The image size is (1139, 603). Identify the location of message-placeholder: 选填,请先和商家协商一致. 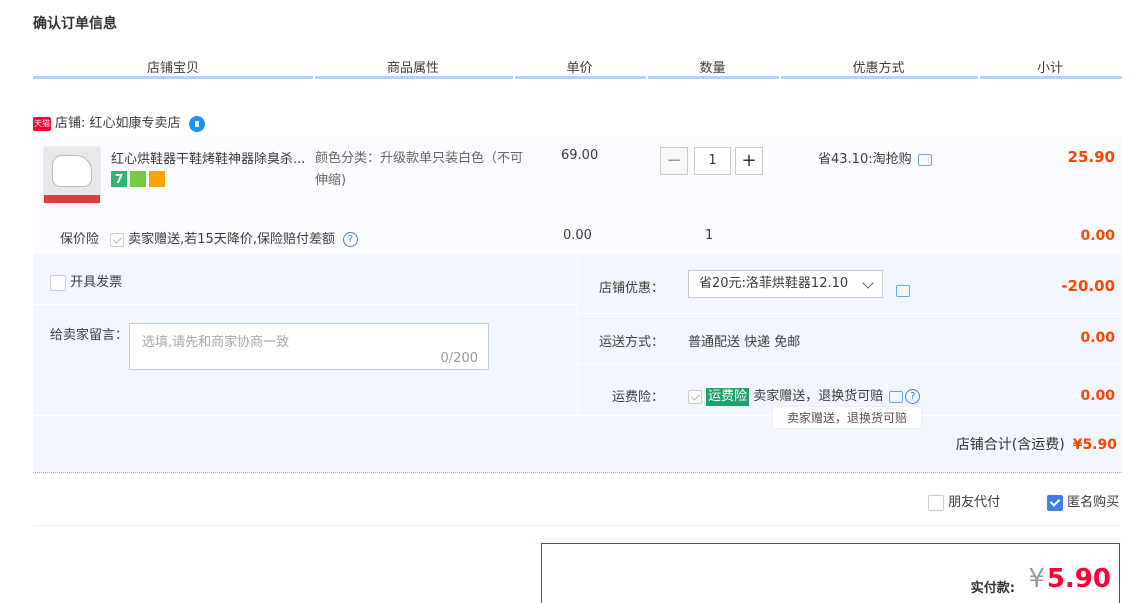
(216, 342).